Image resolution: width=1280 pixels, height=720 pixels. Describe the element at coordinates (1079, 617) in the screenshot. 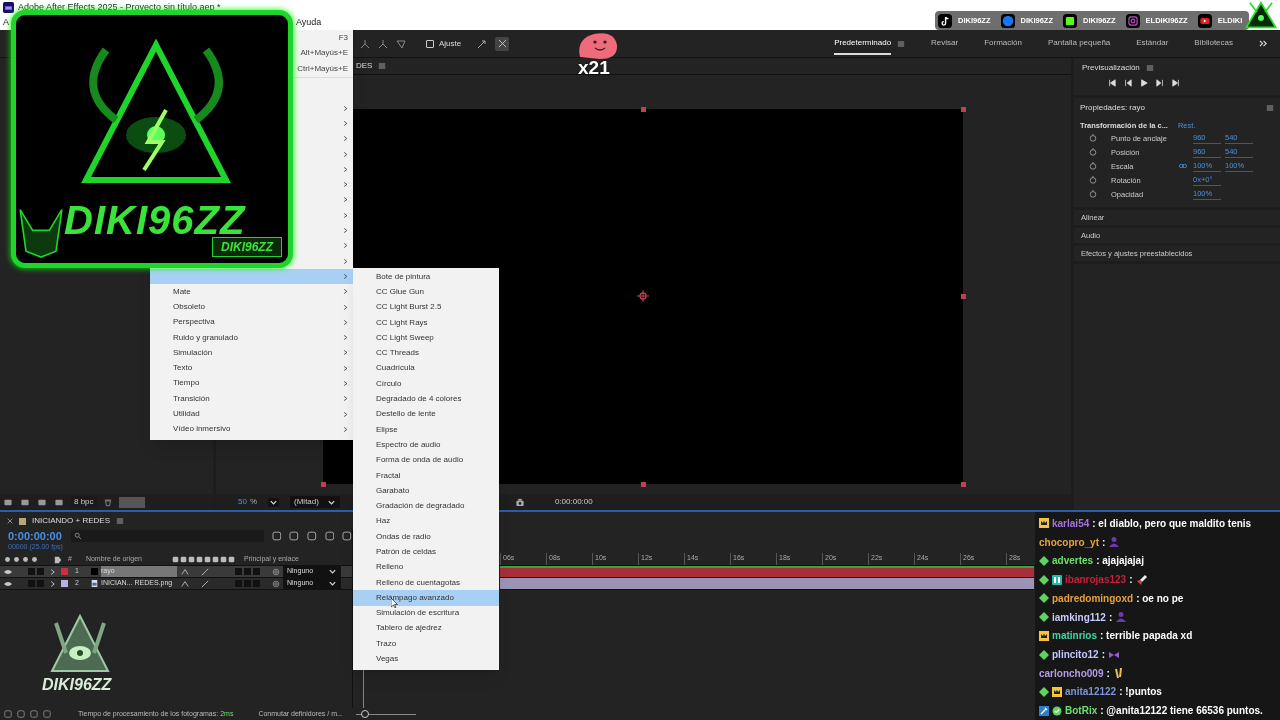

I see `chat-username: iamking112` at that location.